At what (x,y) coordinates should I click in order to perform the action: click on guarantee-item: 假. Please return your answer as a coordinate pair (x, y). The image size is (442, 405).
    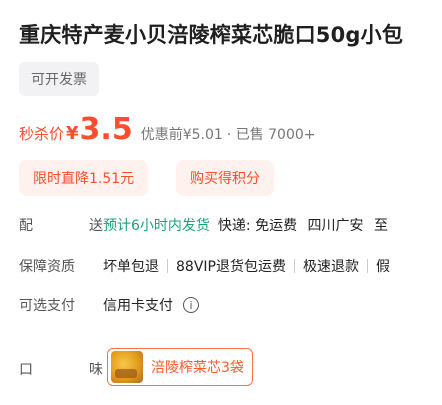
    Looking at the image, I should click on (382, 267).